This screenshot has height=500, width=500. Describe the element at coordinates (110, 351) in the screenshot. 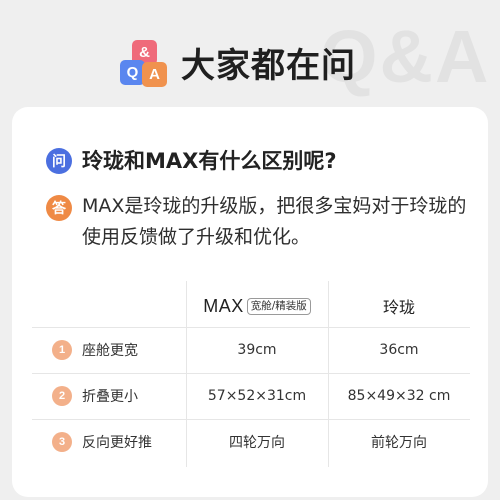

I see `row-label: 座舱更宽` at that location.